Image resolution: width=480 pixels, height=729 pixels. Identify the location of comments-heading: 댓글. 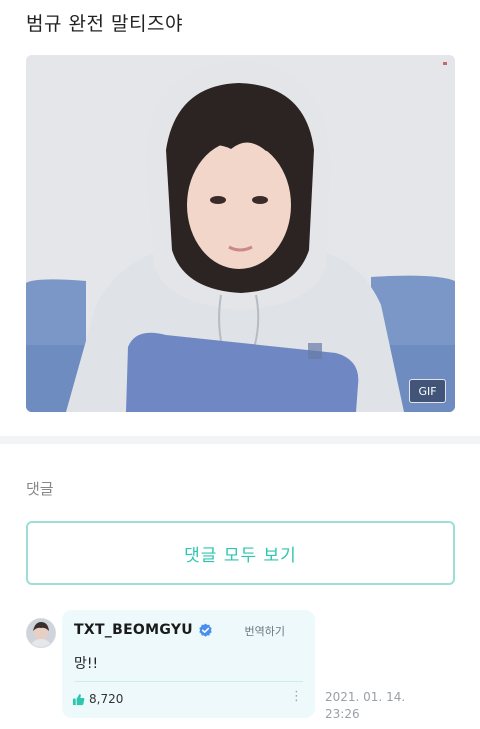
(40, 489).